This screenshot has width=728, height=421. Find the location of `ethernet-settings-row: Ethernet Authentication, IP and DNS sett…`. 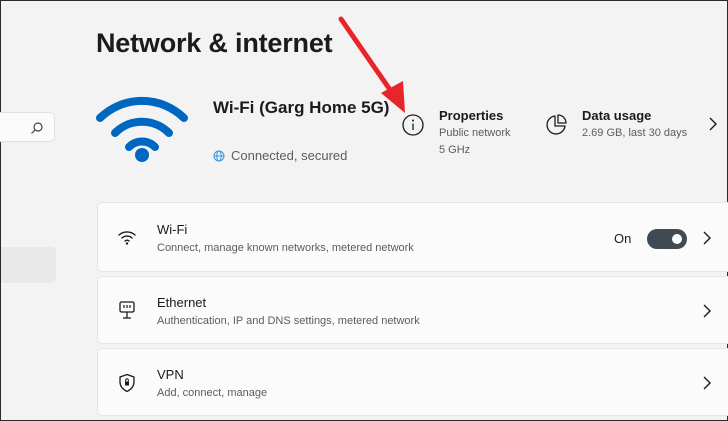

ethernet-settings-row: Ethernet Authentication, IP and DNS sett… is located at coordinates (412, 310).